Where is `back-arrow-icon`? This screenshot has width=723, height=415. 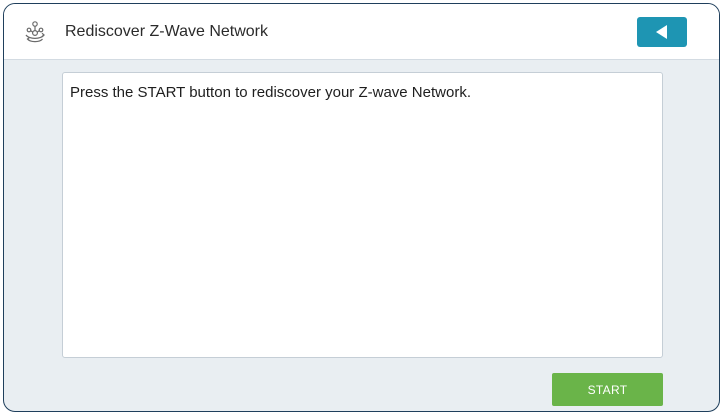
back-arrow-icon is located at coordinates (661, 32).